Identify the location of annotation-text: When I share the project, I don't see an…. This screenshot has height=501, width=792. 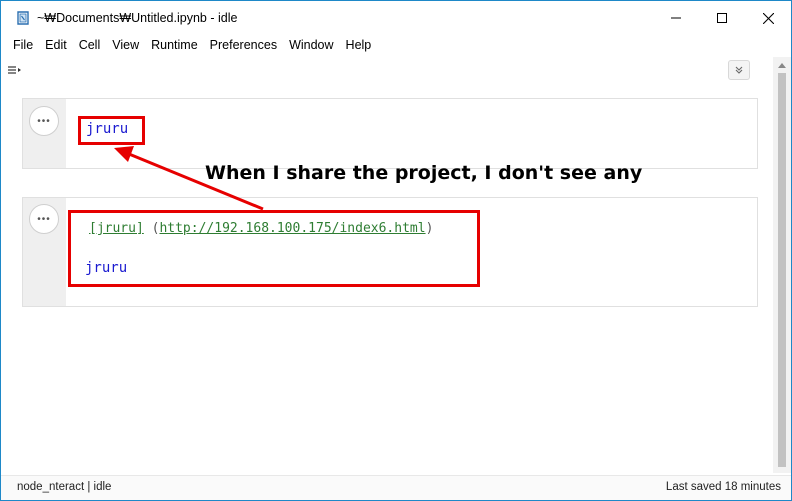
(424, 173).